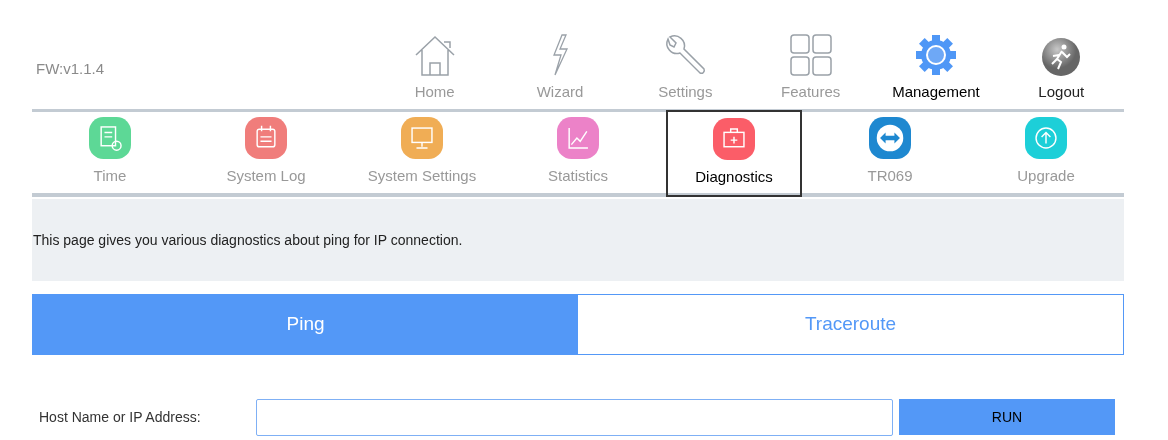  I want to click on page-description: This page gives you various diagnostics about ping for IP connection., so click(248, 240).